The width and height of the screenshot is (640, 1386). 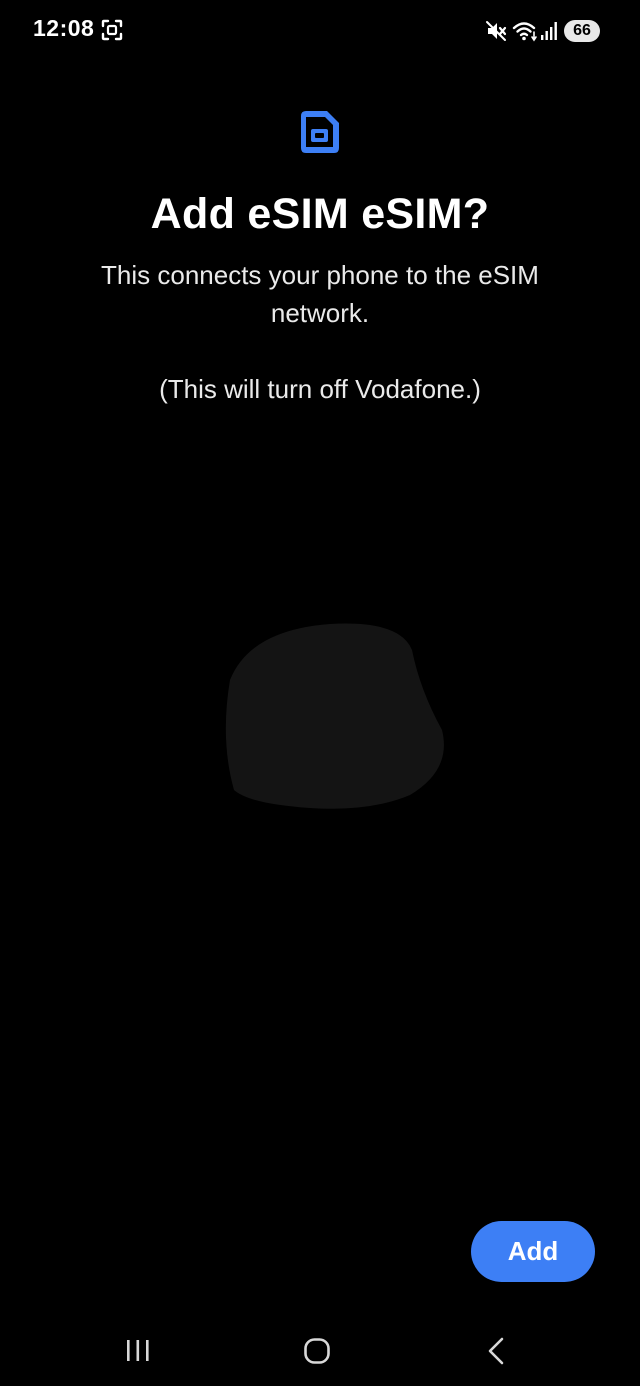 What do you see at coordinates (320, 214) in the screenshot?
I see `dialog-title: Add eSIM eSIM?` at bounding box center [320, 214].